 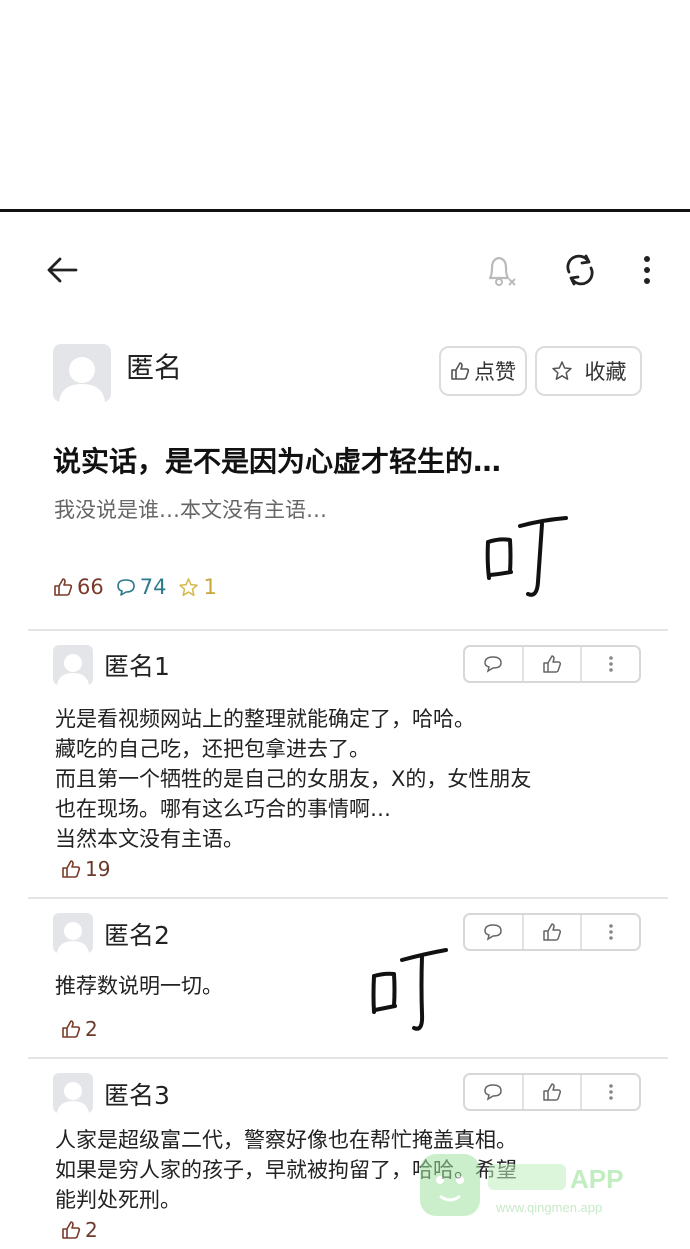 I want to click on svg-text: www.qingmen.app, so click(x=548, y=1207).